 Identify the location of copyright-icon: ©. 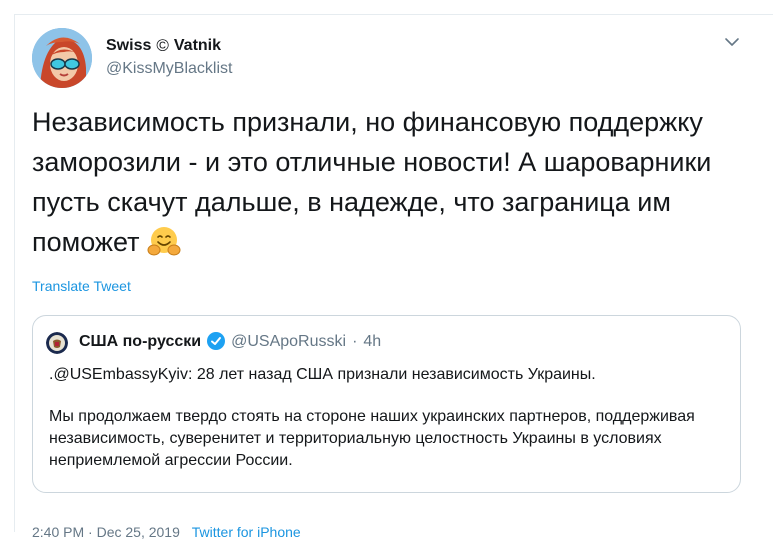
(162, 45).